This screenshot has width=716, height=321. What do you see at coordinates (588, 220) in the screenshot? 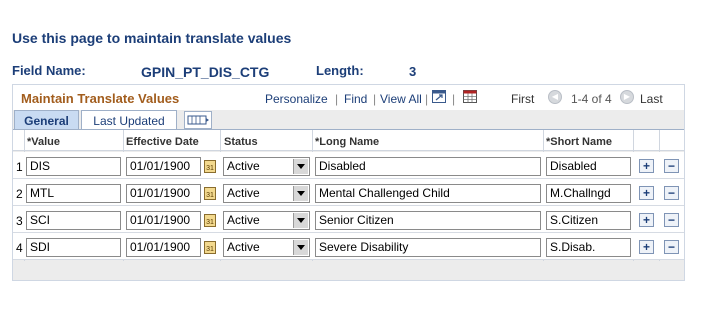
I see `short-name-field: S.Citizen` at bounding box center [588, 220].